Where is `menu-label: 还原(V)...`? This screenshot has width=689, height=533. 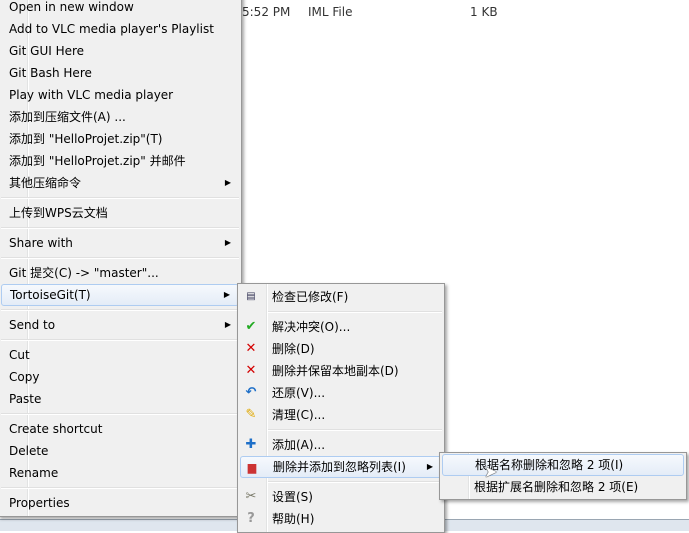
menu-label: 还原(V)... is located at coordinates (299, 393).